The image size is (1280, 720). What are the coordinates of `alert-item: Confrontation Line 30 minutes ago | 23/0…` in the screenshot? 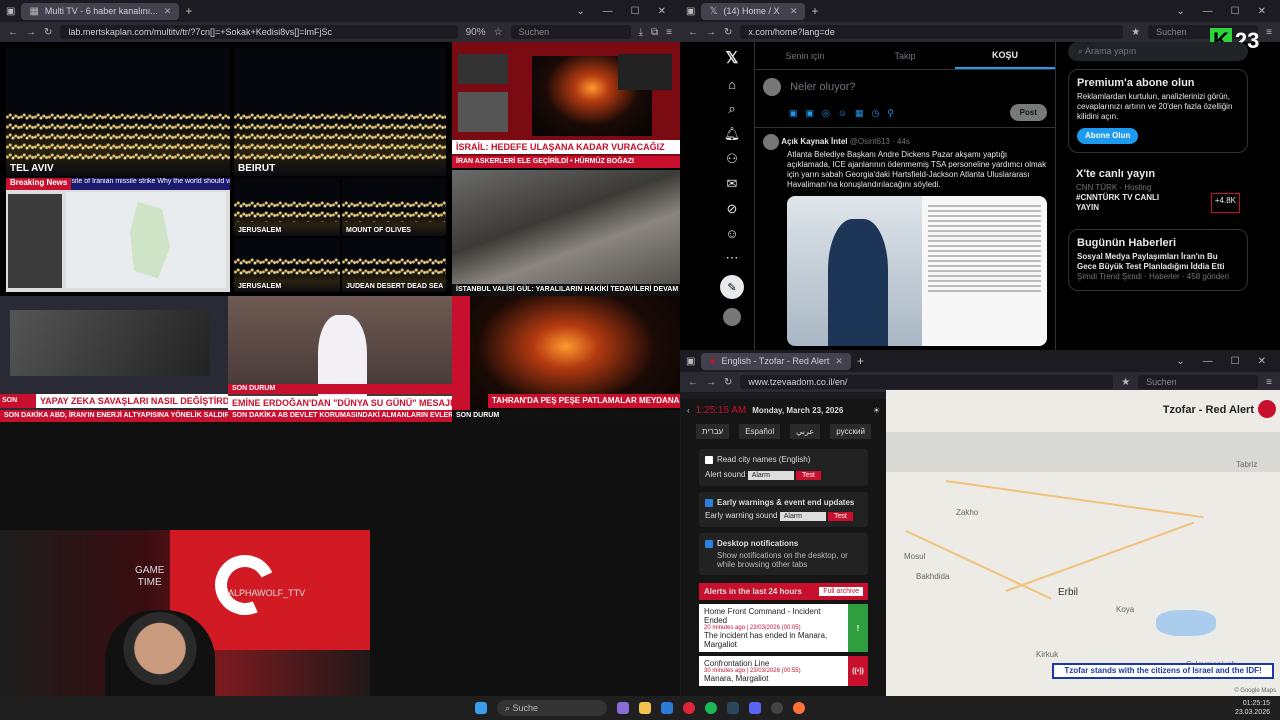 It's located at (783, 671).